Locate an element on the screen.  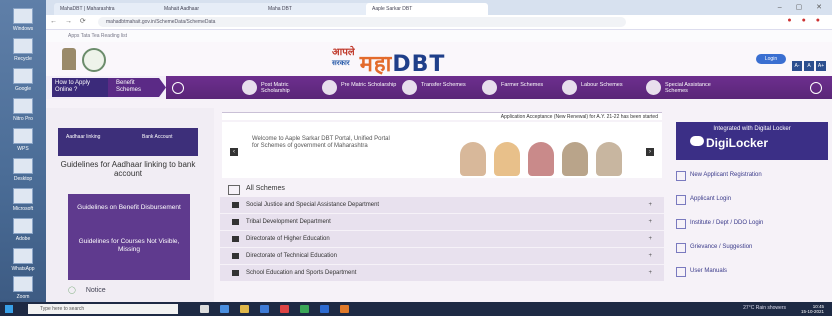
clock: 10:45 15-10-2021 is located at coordinates (812, 309).